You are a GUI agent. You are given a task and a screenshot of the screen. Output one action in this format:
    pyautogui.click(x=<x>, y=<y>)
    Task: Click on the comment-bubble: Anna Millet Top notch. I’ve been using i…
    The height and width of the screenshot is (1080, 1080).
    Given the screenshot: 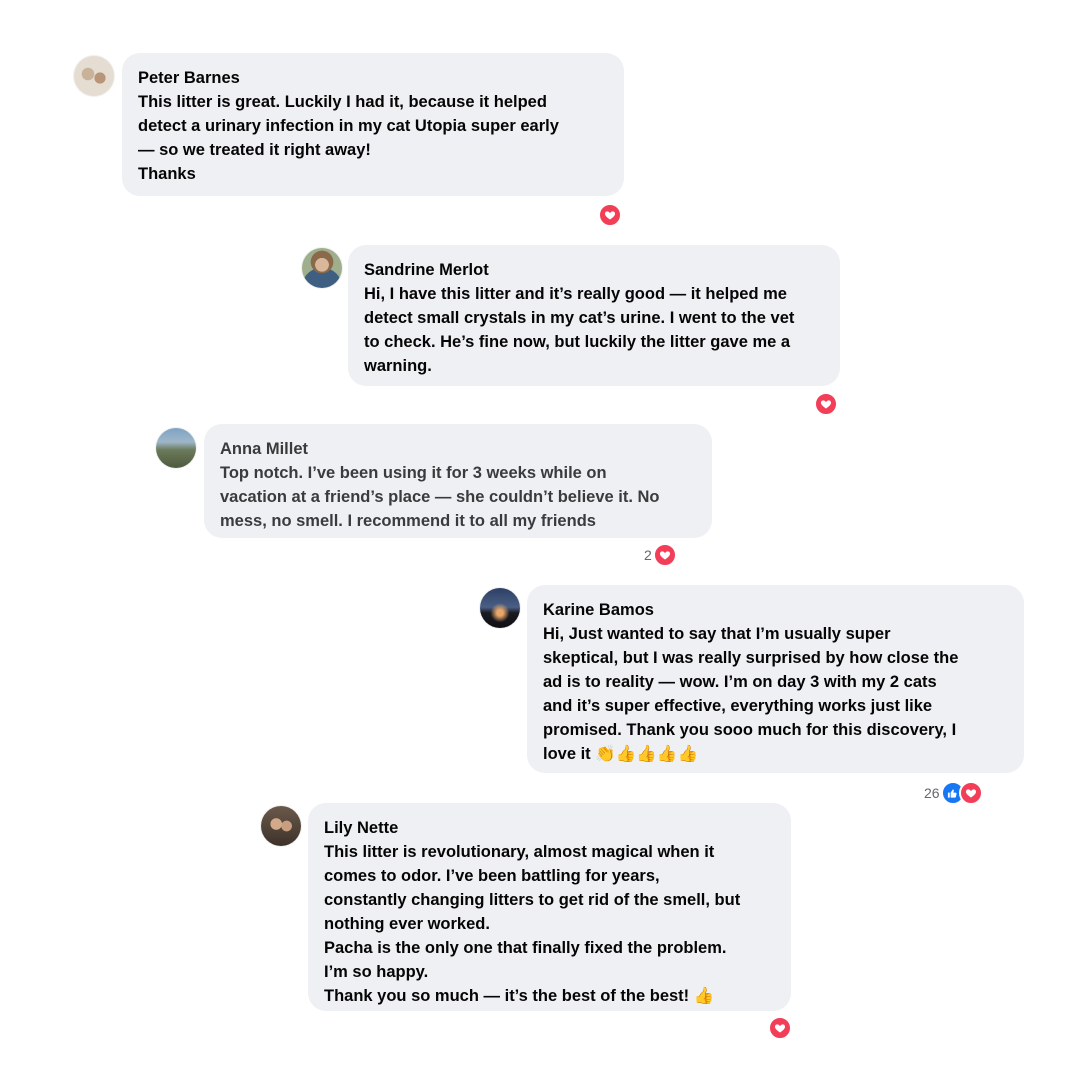 What is the action you would take?
    pyautogui.click(x=458, y=481)
    